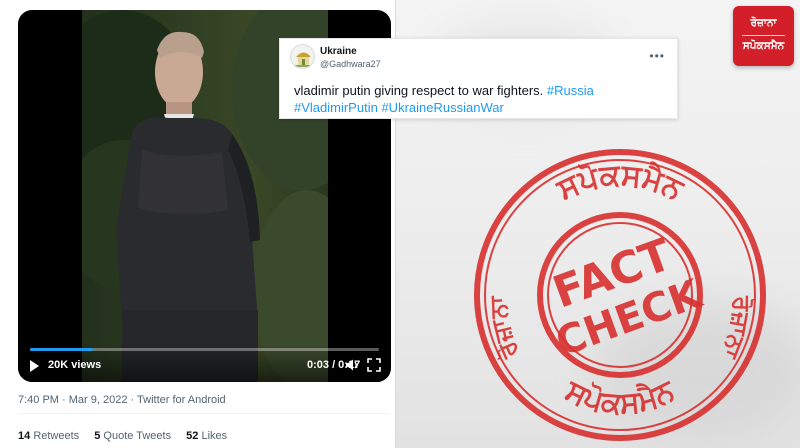  What do you see at coordinates (204, 363) in the screenshot?
I see `video-controls: 20K views 0:03 / 0:17` at bounding box center [204, 363].